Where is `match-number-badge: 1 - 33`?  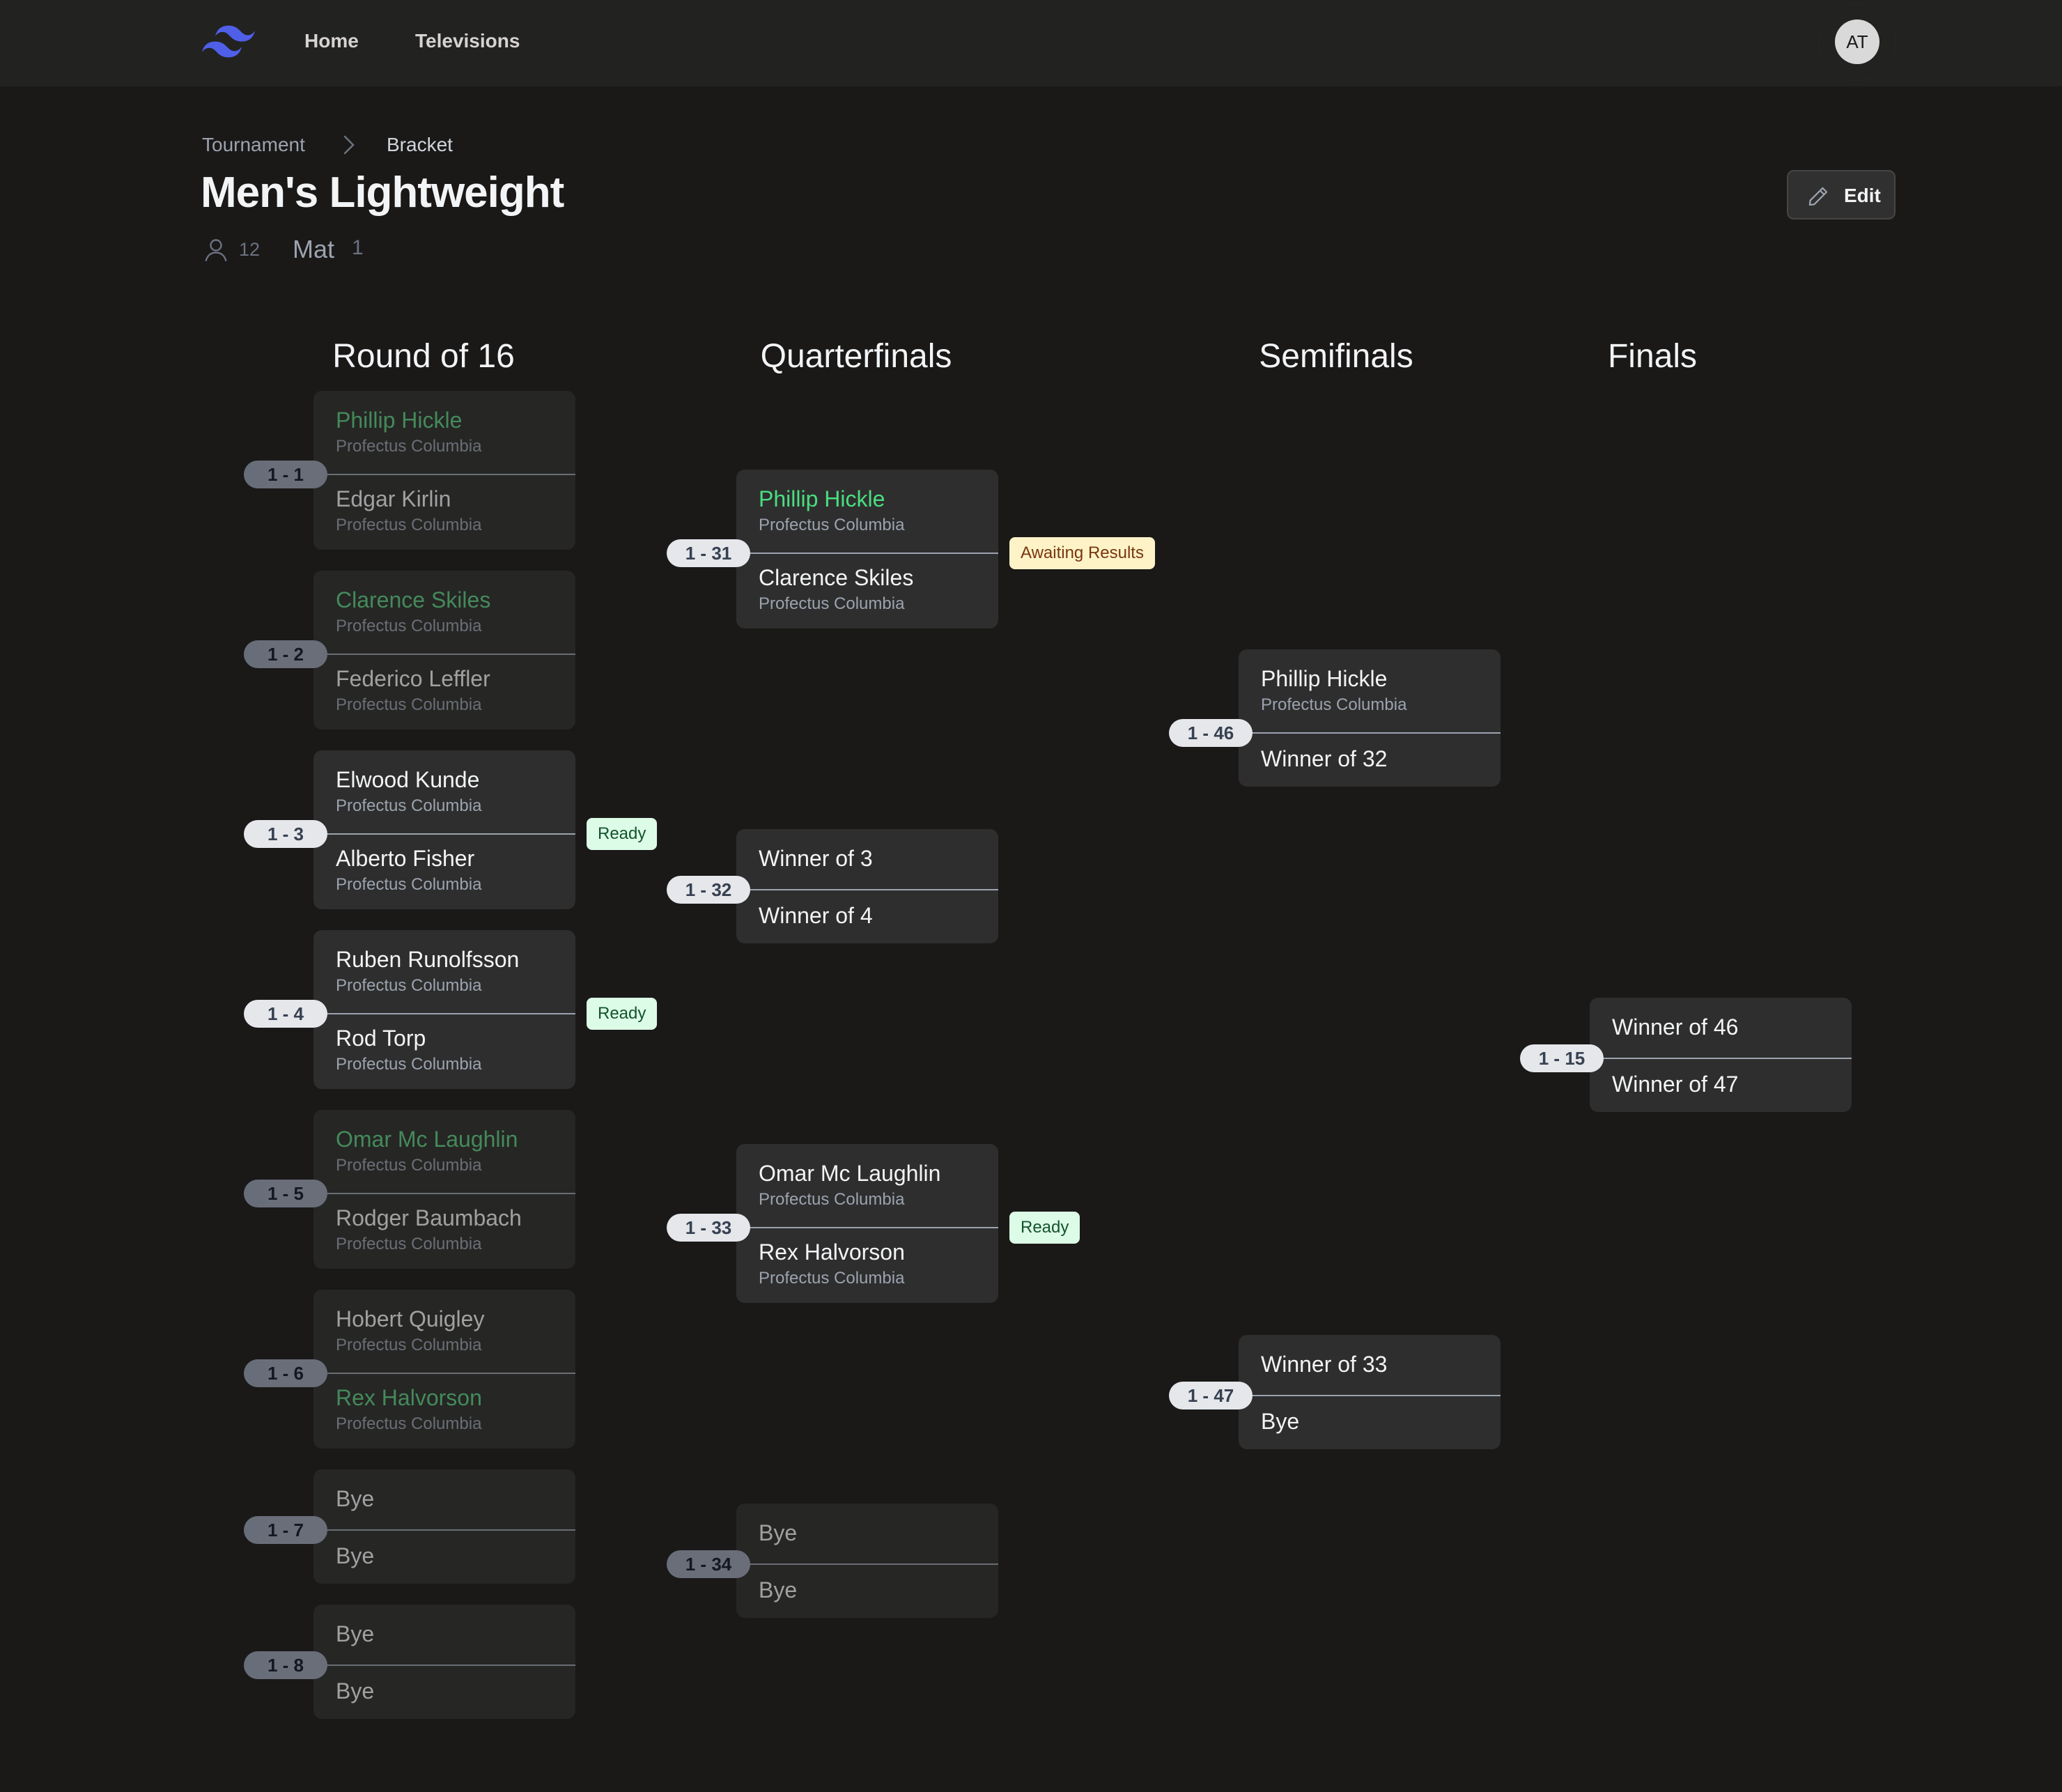 match-number-badge: 1 - 33 is located at coordinates (708, 1228).